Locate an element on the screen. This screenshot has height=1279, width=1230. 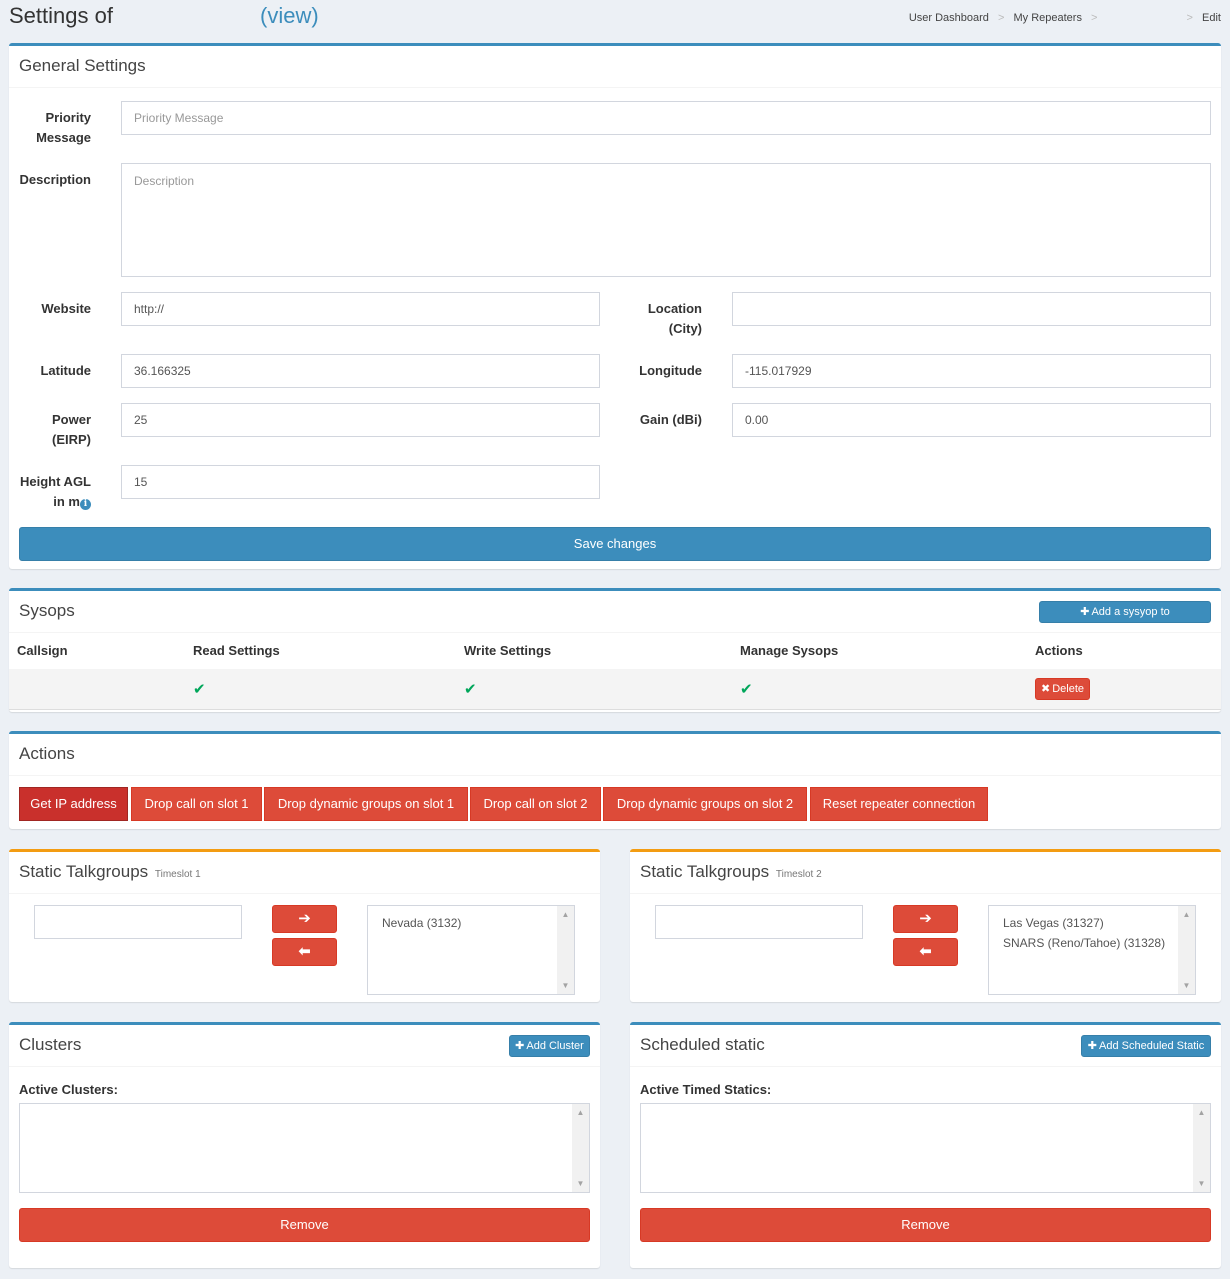
add-cluster-button: ✚ Add Cluster is located at coordinates (549, 1046).